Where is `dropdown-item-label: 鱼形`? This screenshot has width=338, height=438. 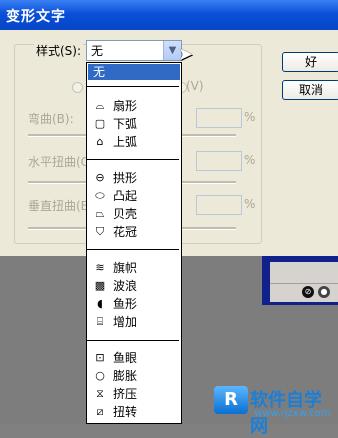
dropdown-item-label: 鱼形 is located at coordinates (125, 304).